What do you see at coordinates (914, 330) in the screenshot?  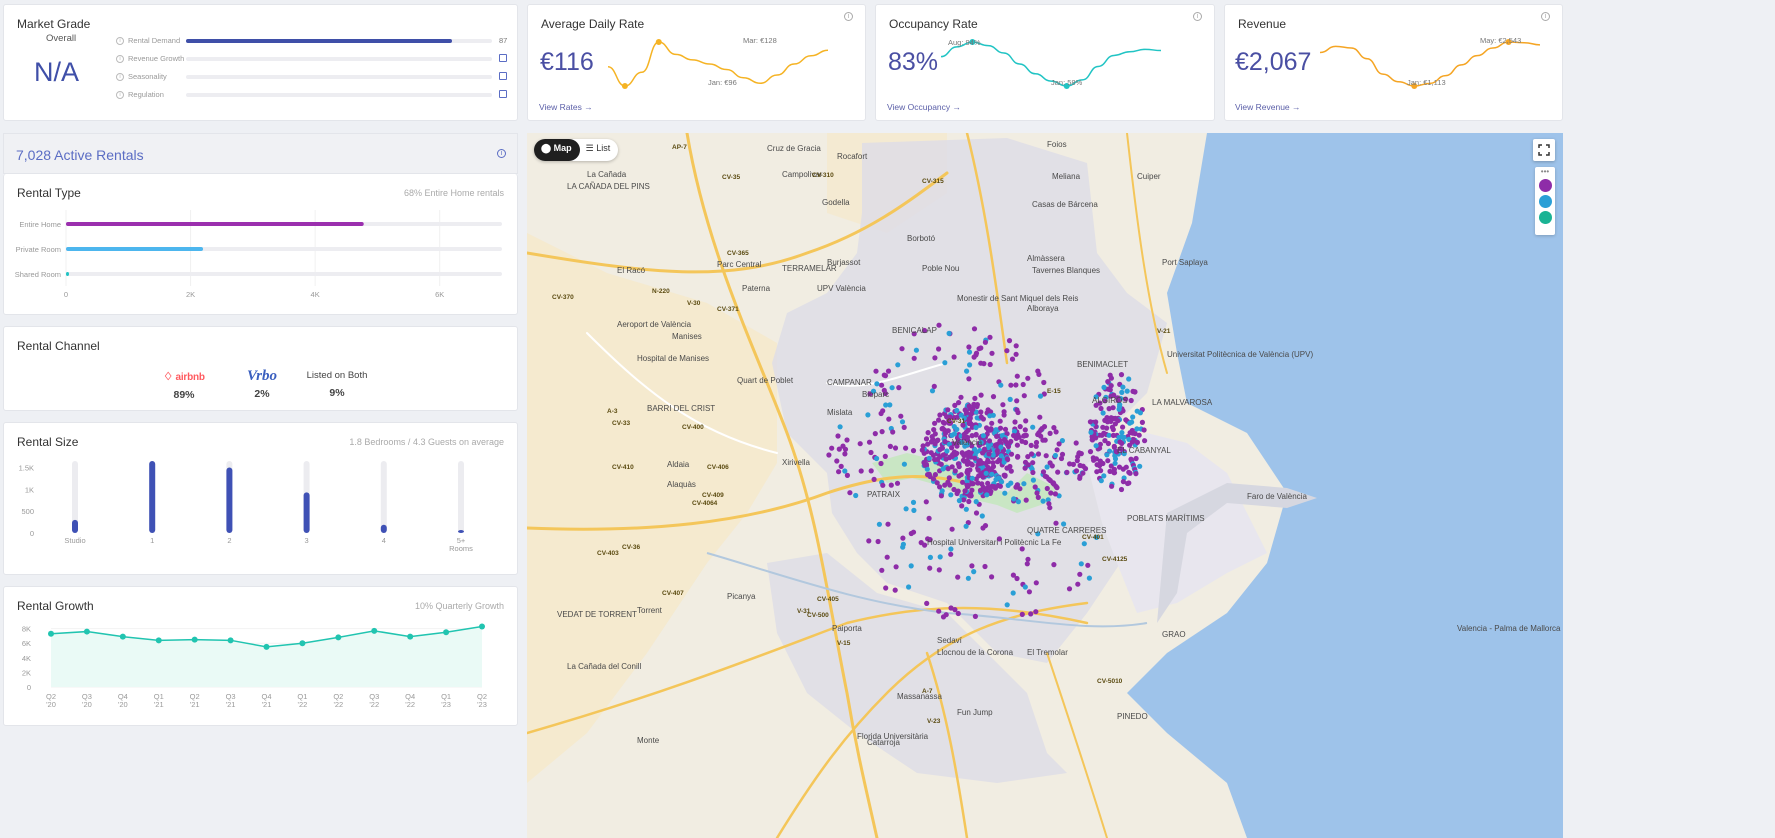 I see `map-place-label: BENICALAP` at bounding box center [914, 330].